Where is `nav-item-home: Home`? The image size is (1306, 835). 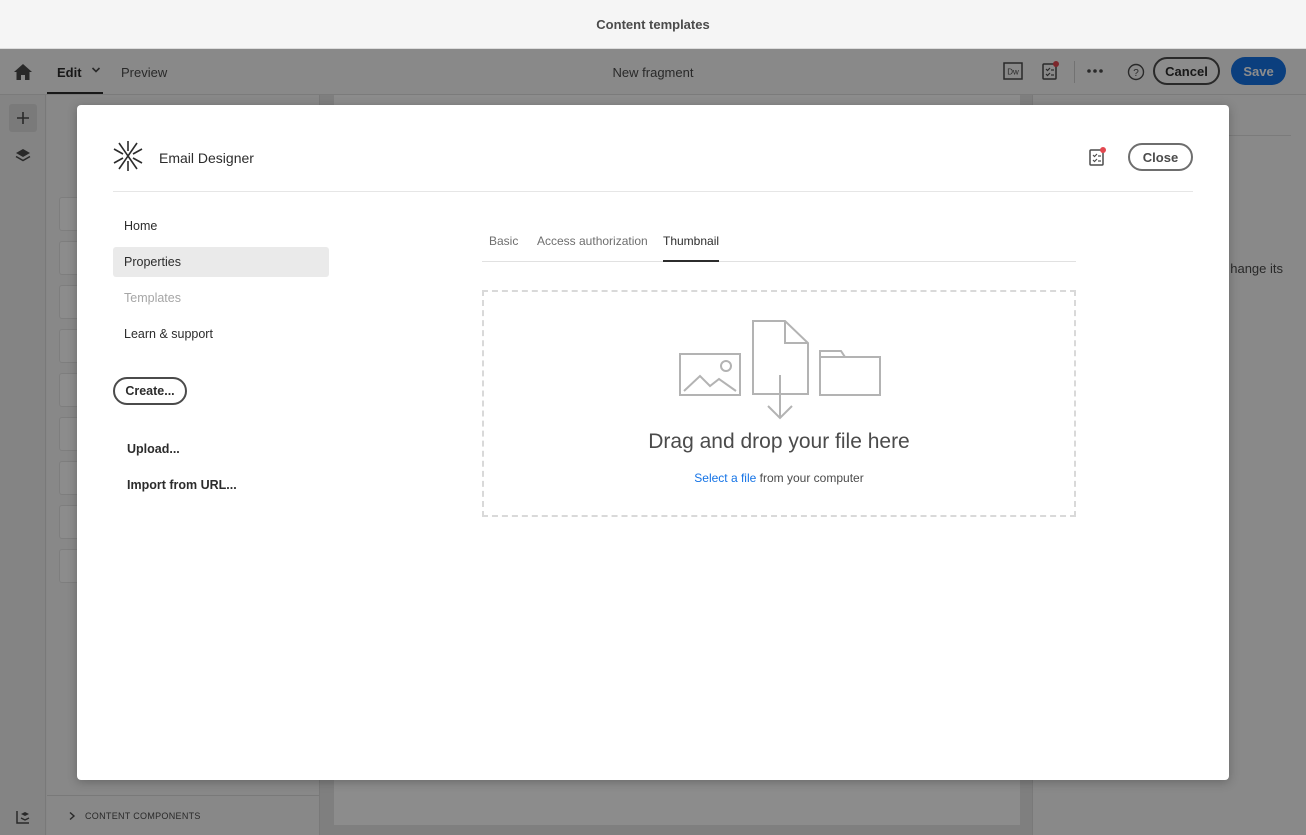
nav-item-home: Home is located at coordinates (221, 226).